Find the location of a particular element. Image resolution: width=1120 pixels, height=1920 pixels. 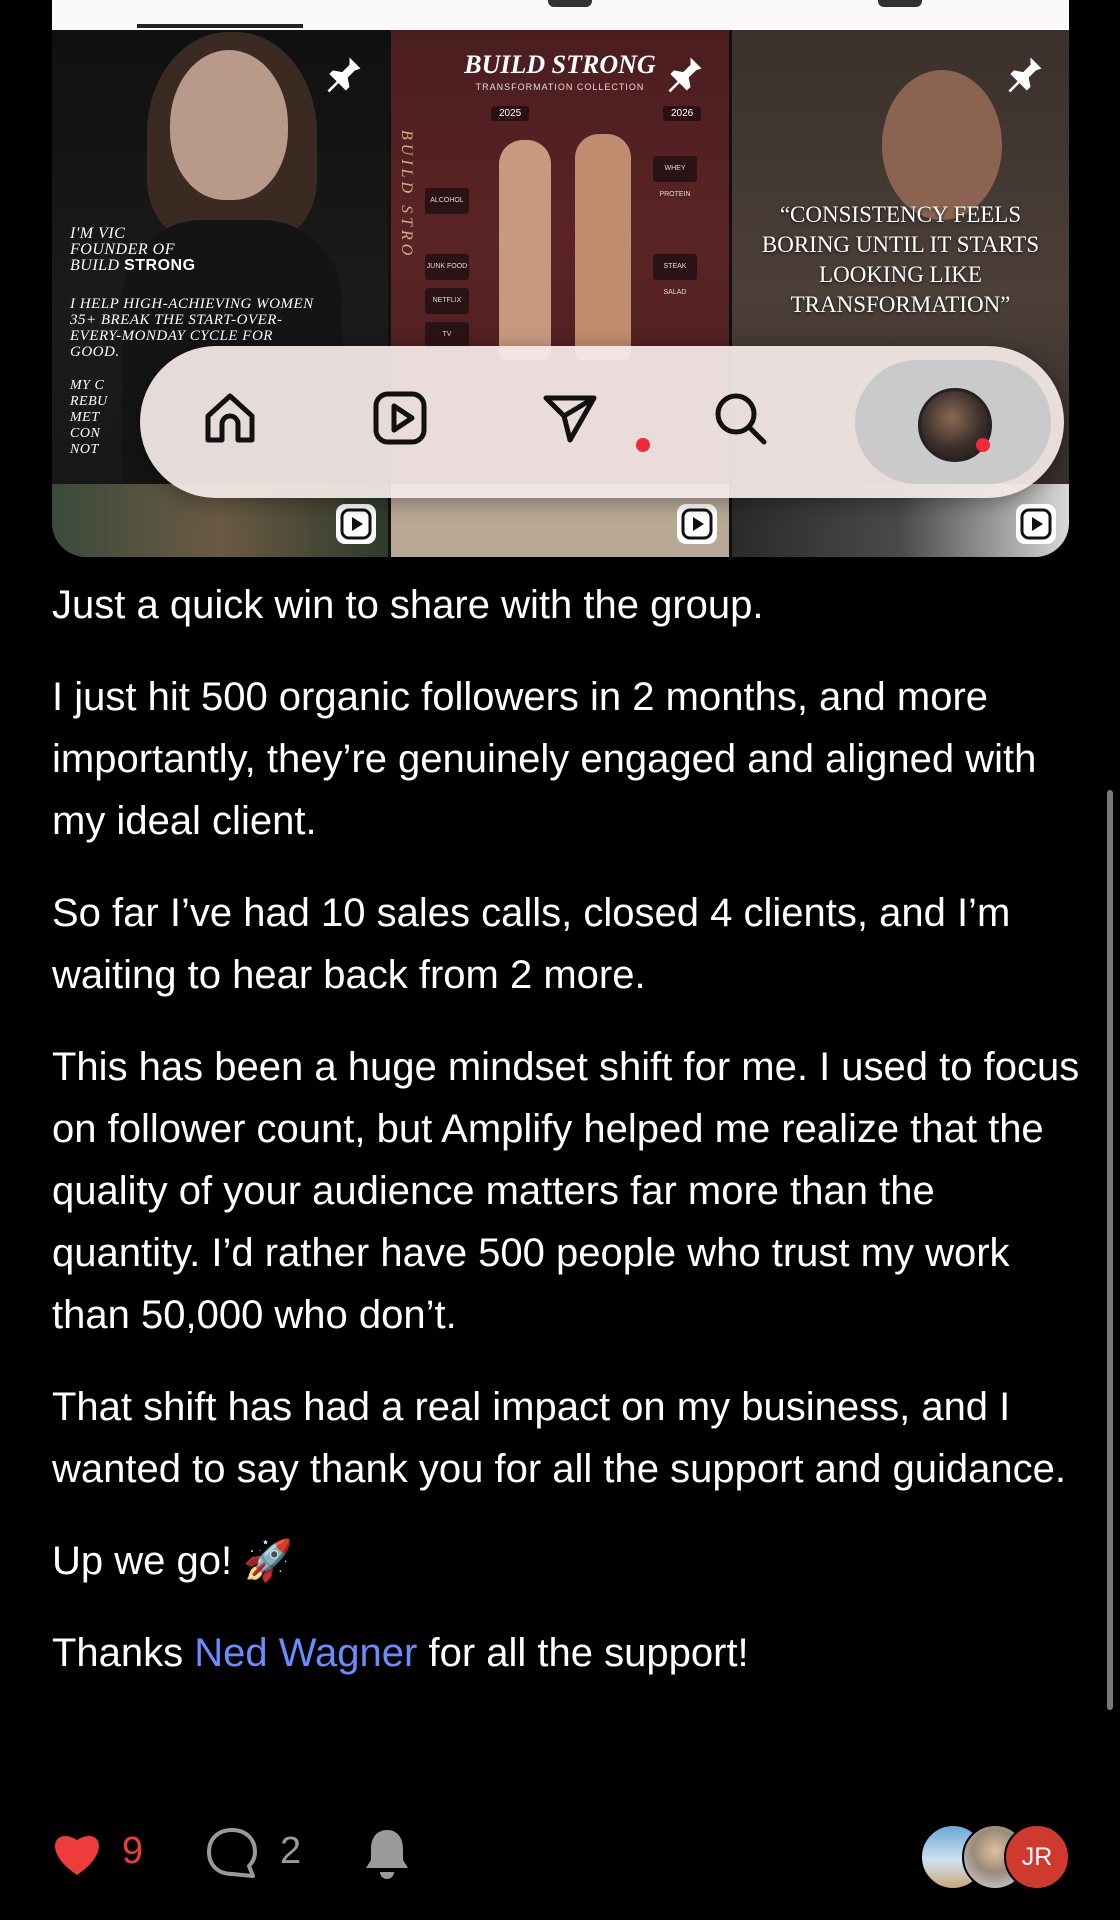

user-mention-link: Ned Wagner is located at coordinates (305, 1653).